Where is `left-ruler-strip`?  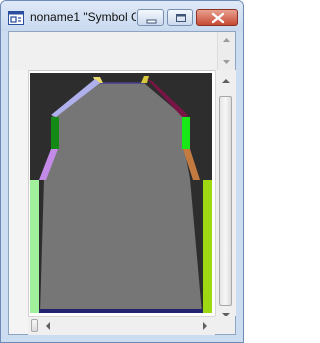 left-ruler-strip is located at coordinates (19, 202).